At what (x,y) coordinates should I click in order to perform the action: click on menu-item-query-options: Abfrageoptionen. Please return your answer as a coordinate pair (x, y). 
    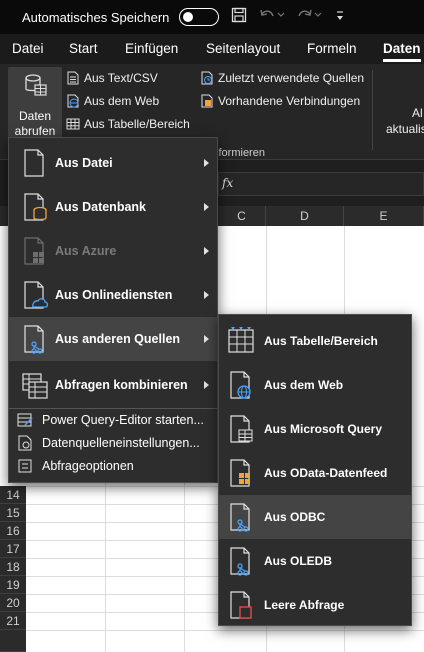
    Looking at the image, I should click on (113, 466).